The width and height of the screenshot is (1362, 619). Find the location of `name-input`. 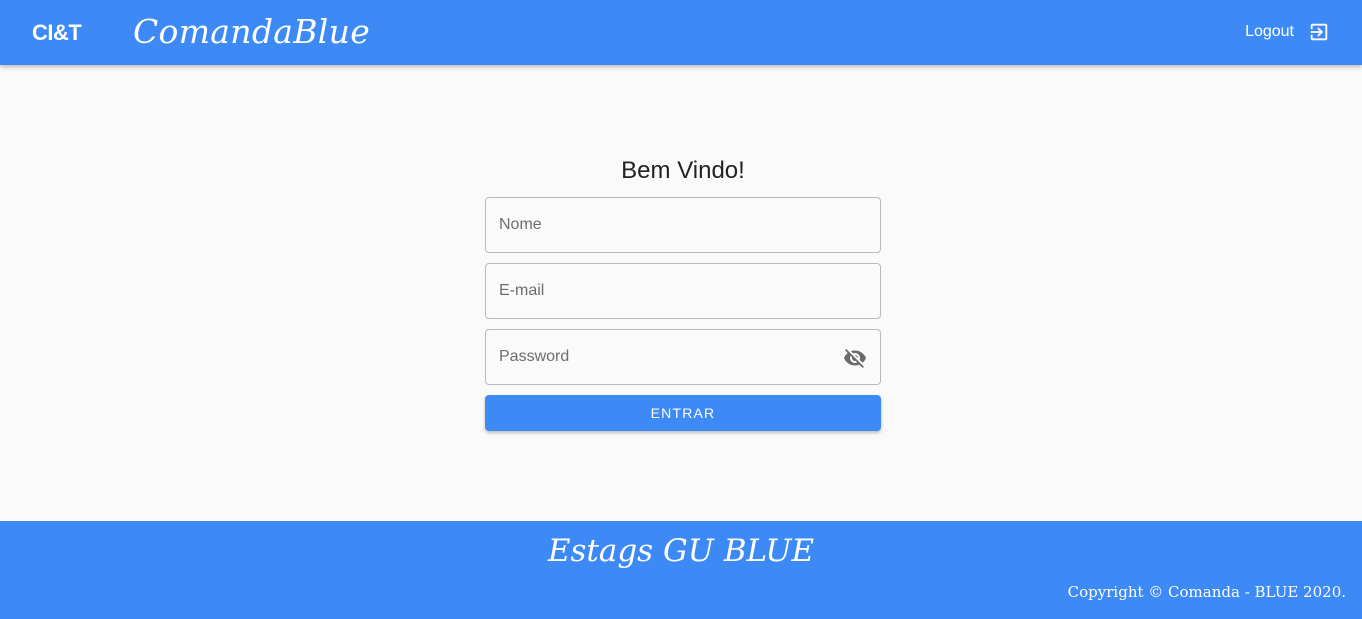

name-input is located at coordinates (683, 225).